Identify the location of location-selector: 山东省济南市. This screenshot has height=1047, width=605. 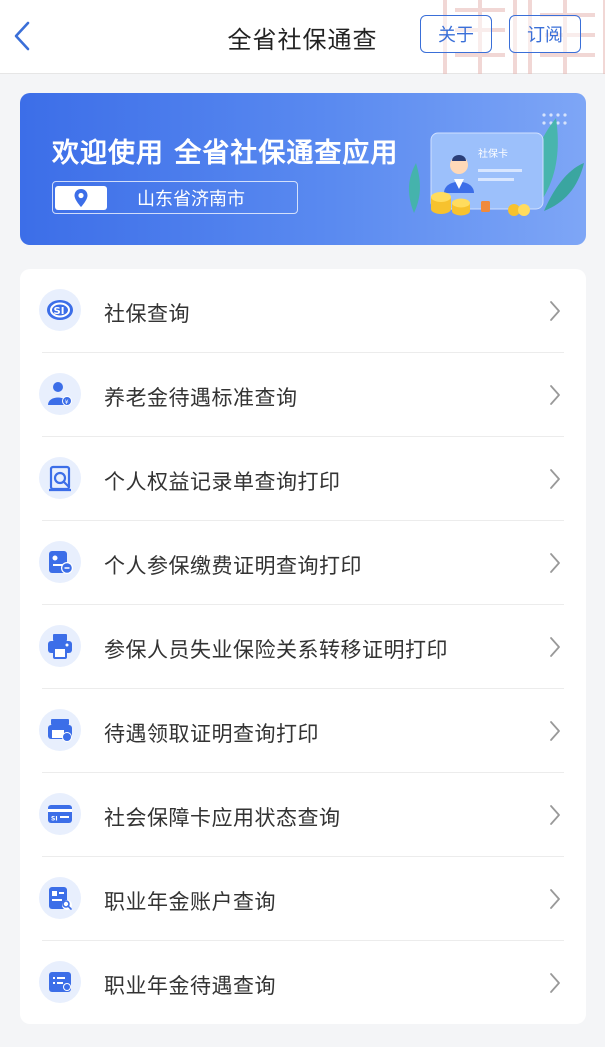
(175, 197).